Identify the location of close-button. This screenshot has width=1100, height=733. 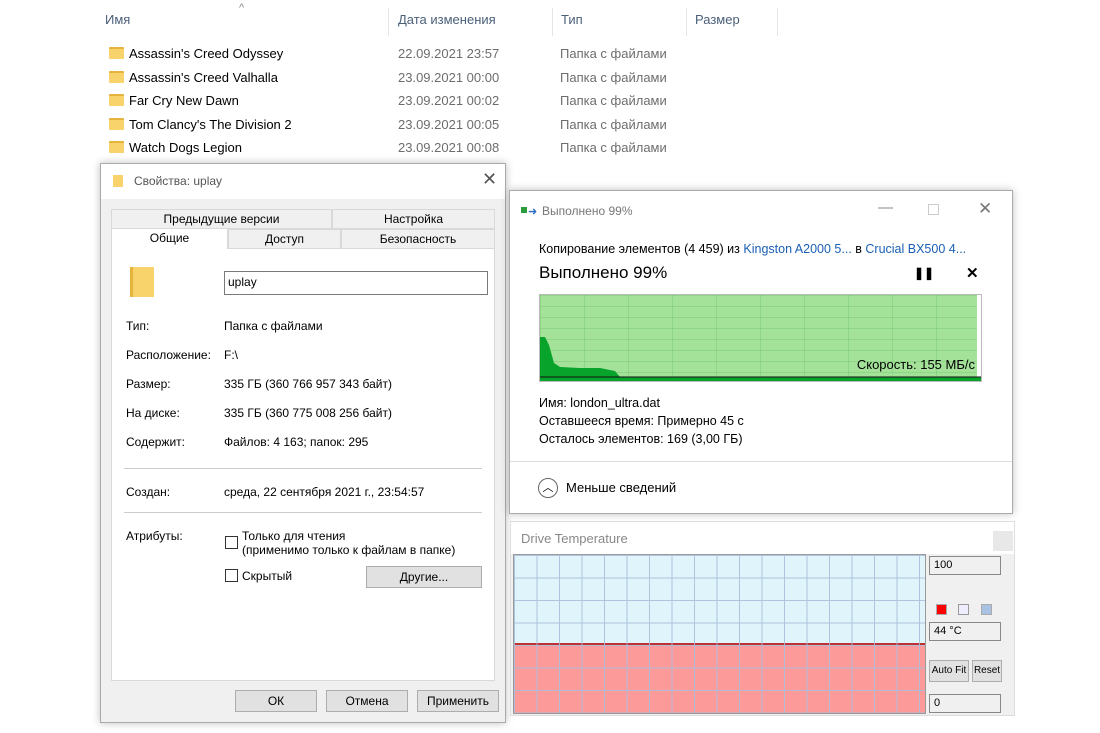
(1003, 541).